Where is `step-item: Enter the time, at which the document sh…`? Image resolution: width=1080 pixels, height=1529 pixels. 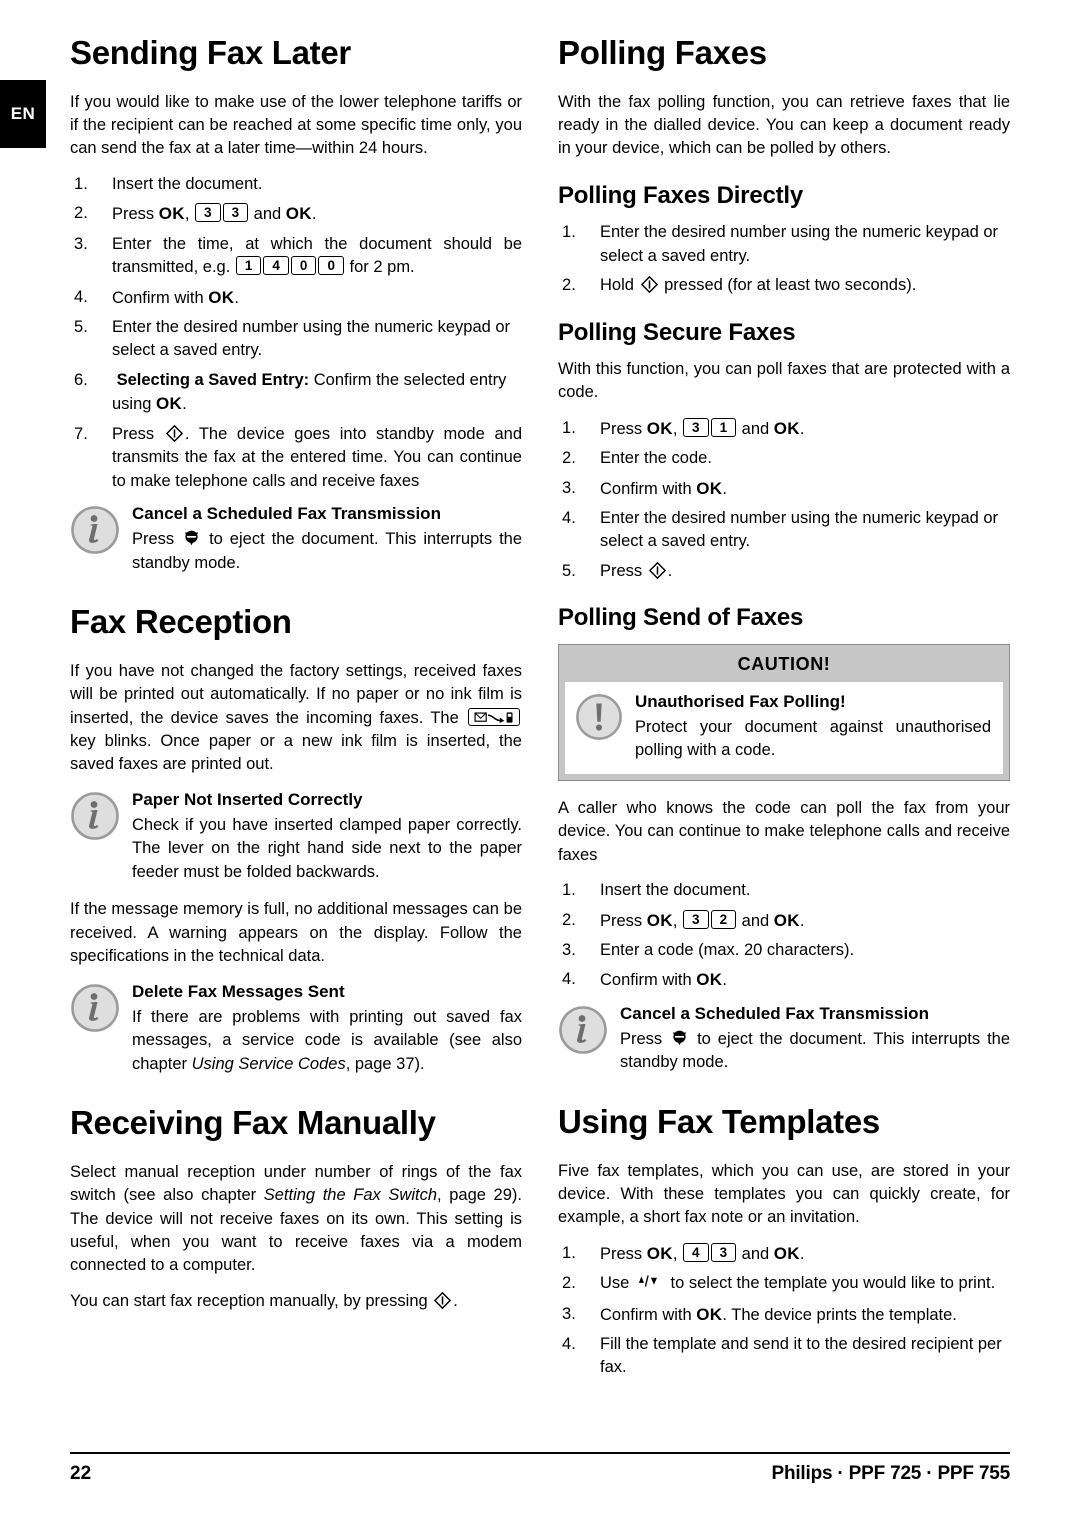 step-item: Enter the time, at which the document sh… is located at coordinates (296, 256).